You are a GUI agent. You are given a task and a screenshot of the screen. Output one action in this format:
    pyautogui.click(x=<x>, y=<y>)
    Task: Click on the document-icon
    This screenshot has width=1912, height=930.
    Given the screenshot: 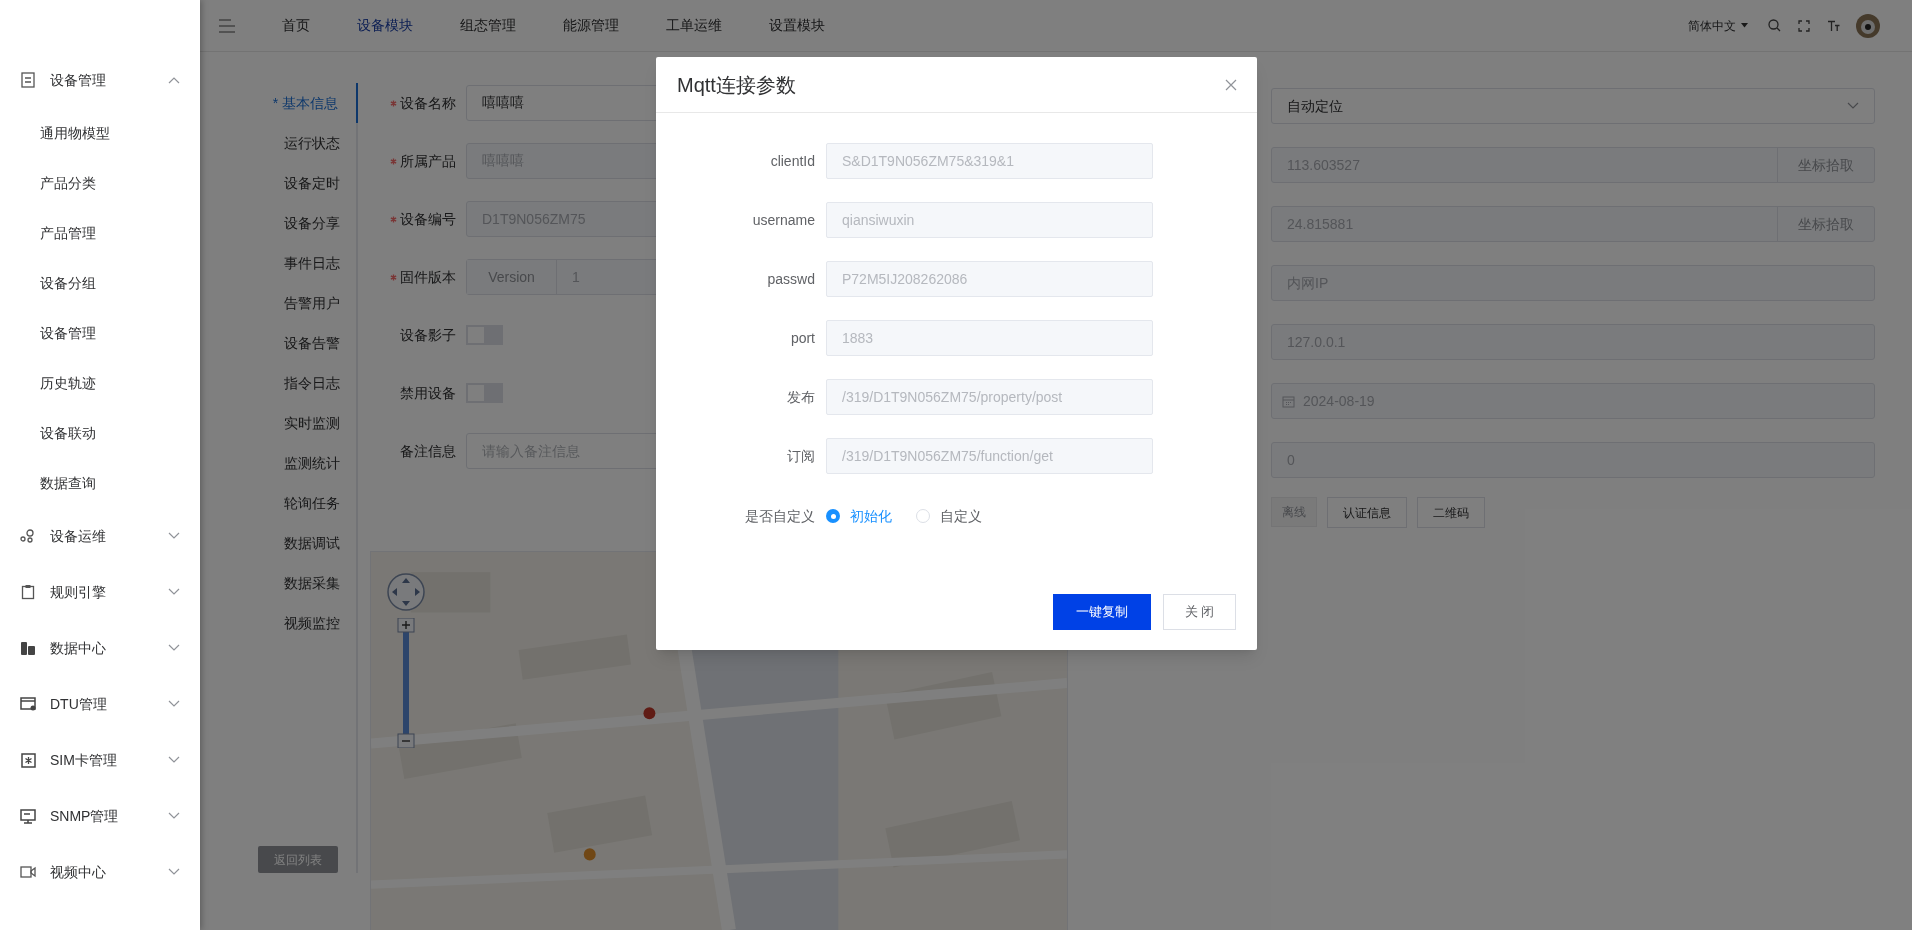 What is the action you would take?
    pyautogui.click(x=28, y=80)
    